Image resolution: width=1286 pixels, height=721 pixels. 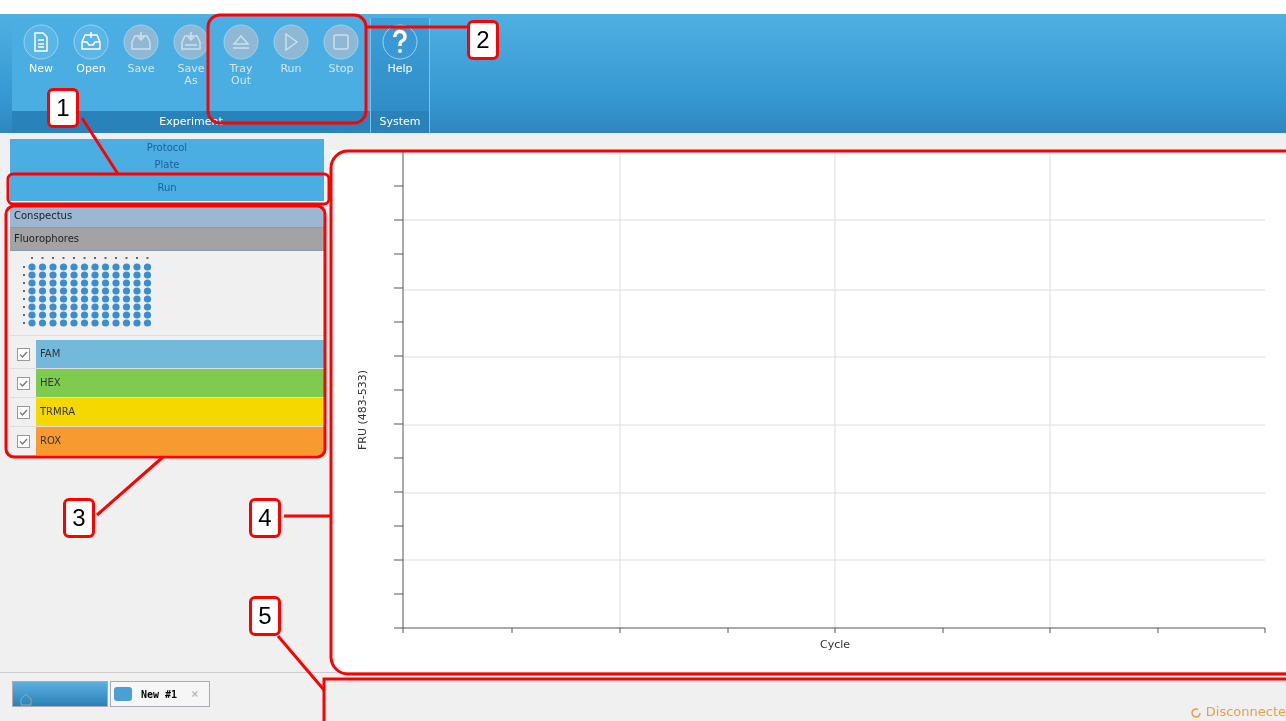 I want to click on x-axis-label: Cycle, so click(x=835, y=644).